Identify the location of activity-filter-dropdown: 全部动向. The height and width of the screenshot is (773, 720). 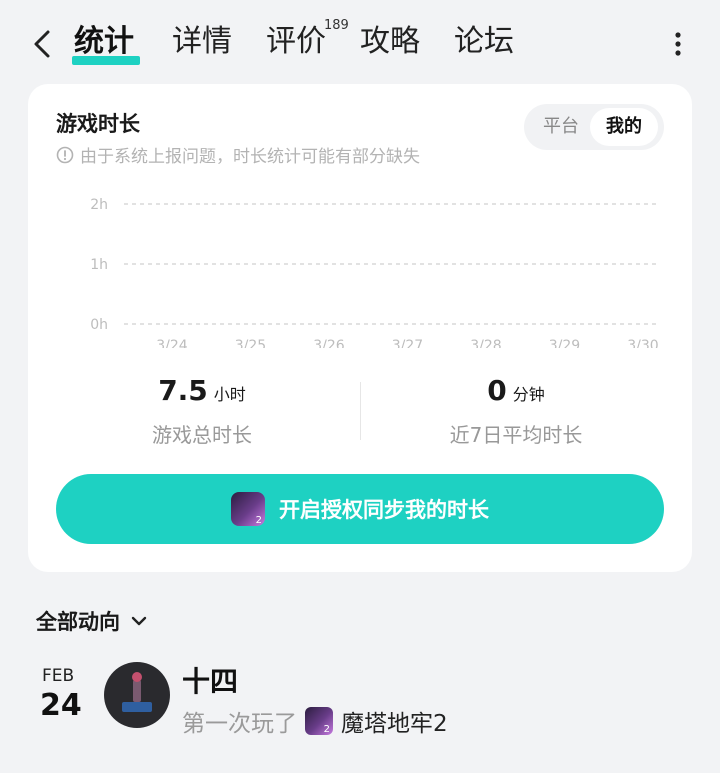
(93, 621).